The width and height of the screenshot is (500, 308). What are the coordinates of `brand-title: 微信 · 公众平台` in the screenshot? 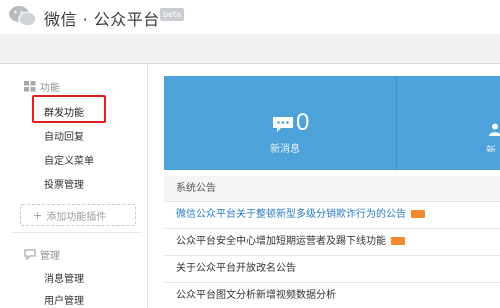 It's located at (102, 19).